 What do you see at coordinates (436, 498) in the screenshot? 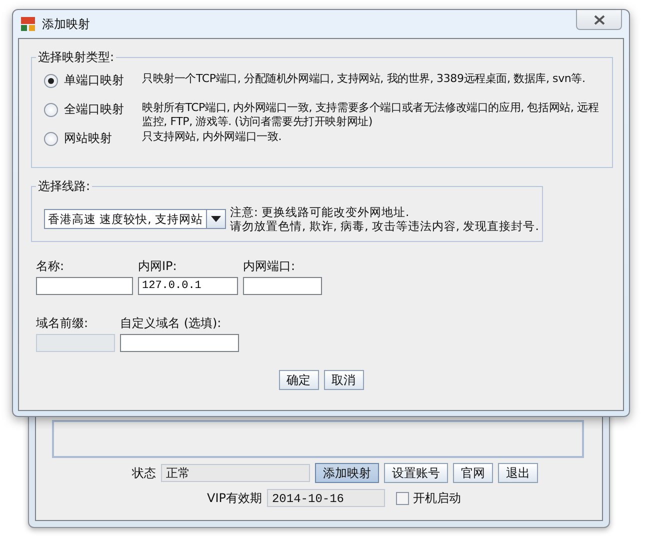
I see `autostart-label: 开机启动` at bounding box center [436, 498].